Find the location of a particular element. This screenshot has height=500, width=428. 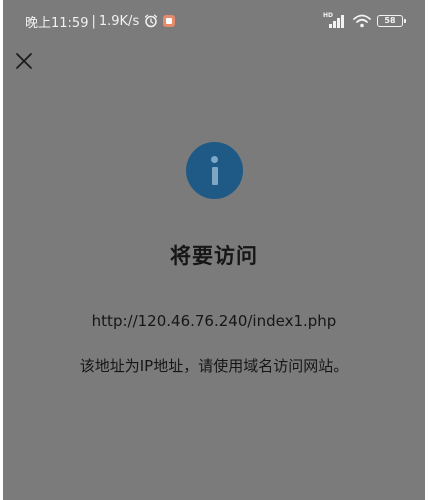

alarm-icon is located at coordinates (151, 21).